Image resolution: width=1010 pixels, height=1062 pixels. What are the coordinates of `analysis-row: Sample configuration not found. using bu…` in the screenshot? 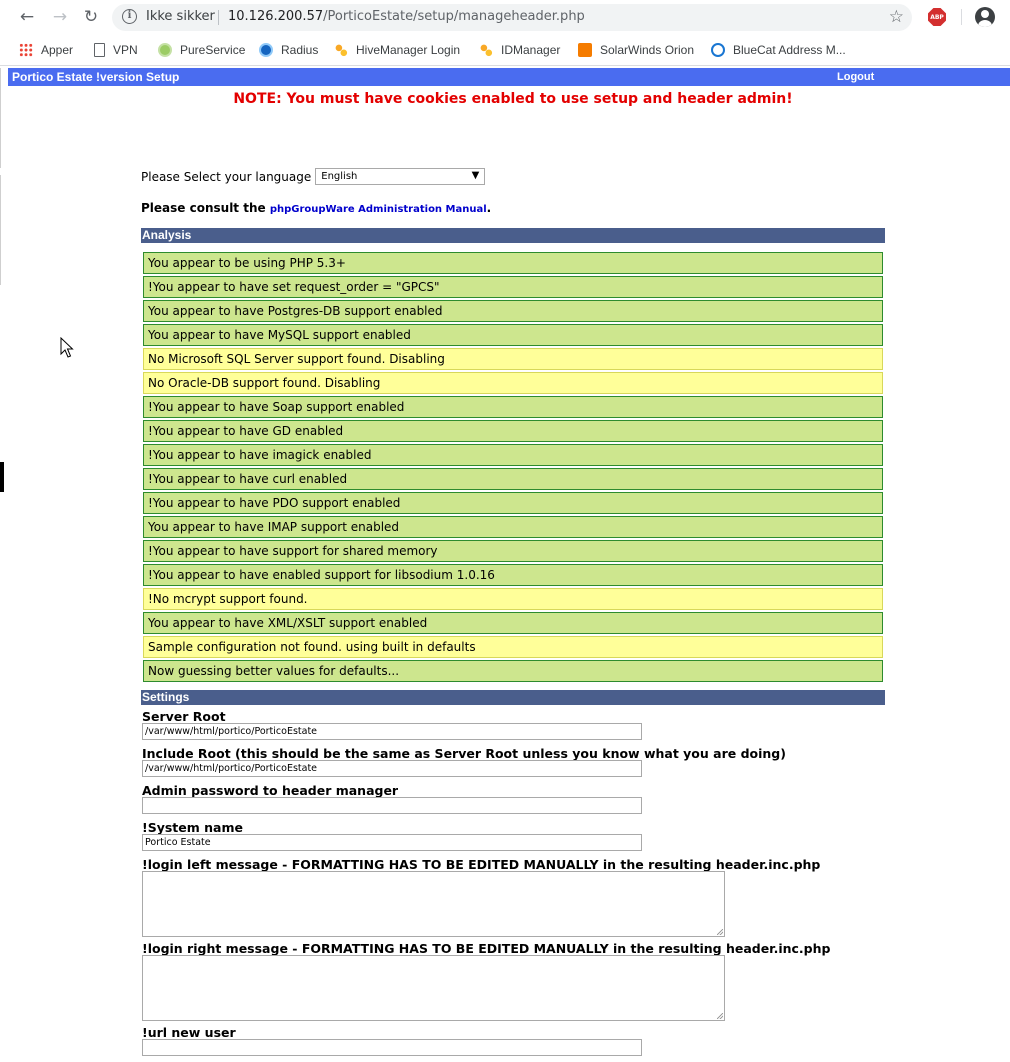 It's located at (513, 647).